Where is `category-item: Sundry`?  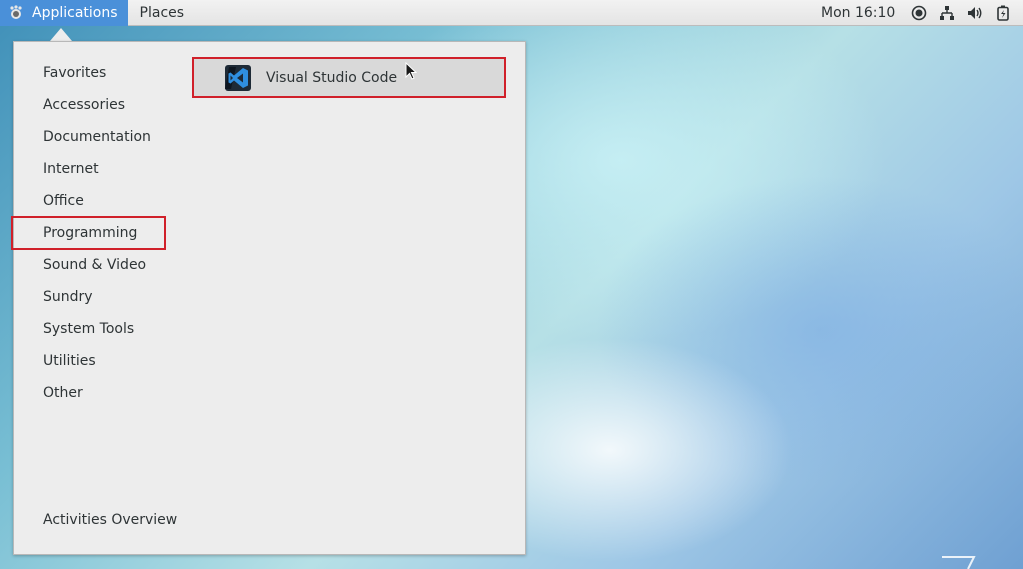
category-item: Sundry is located at coordinates (94, 297).